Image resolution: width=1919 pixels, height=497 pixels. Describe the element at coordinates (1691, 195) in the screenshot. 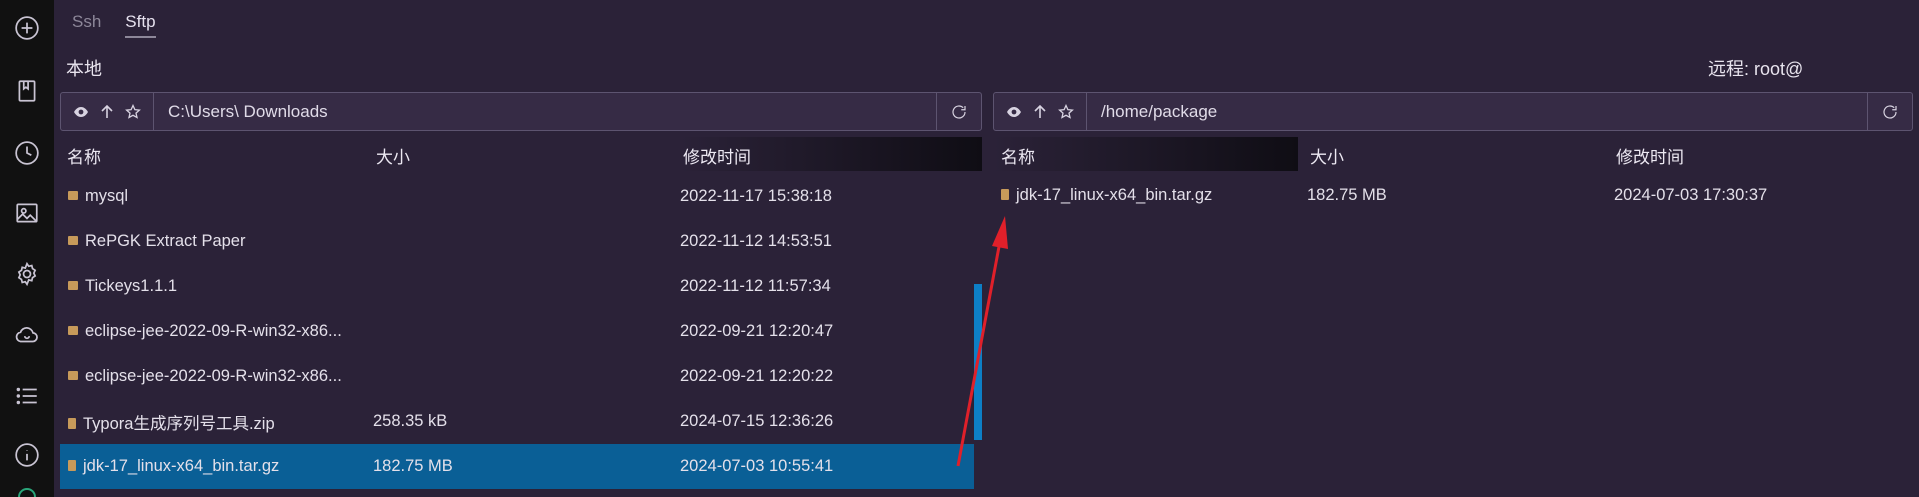

I see `file-modified-cell: 2024-07-03 17:30:37` at that location.